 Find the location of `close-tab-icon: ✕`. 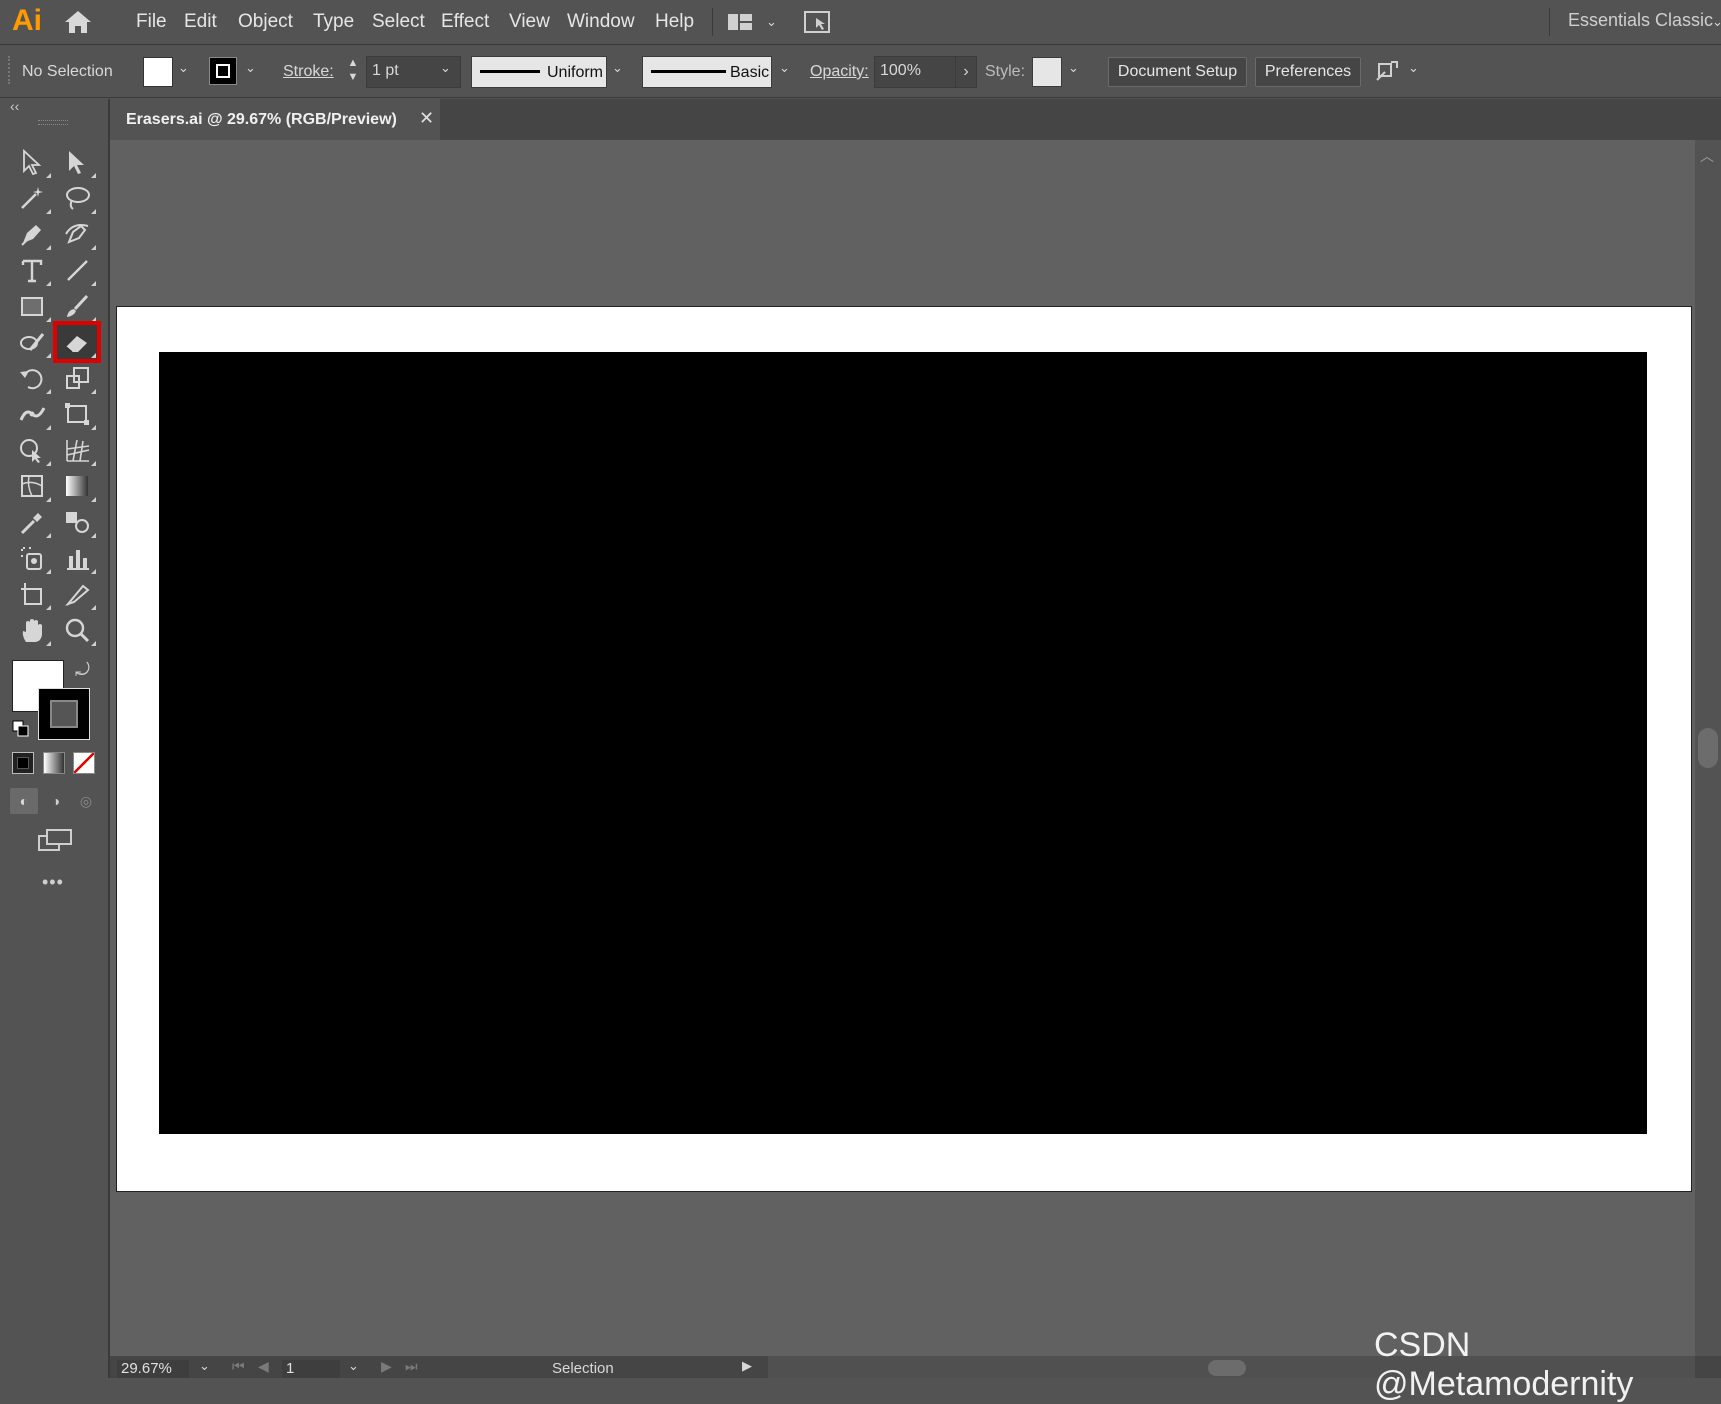

close-tab-icon: ✕ is located at coordinates (426, 118).